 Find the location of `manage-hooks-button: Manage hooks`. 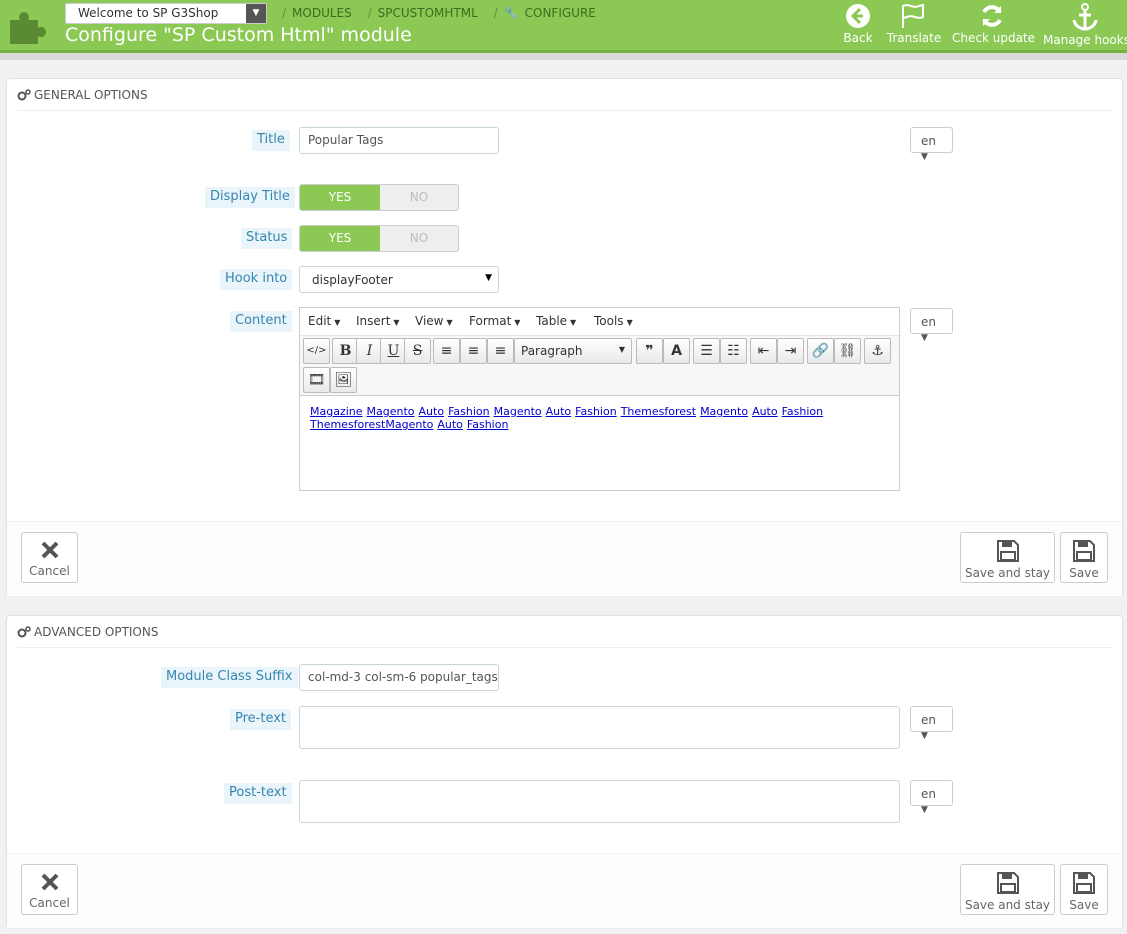

manage-hooks-button: Manage hooks is located at coordinates (1085, 25).